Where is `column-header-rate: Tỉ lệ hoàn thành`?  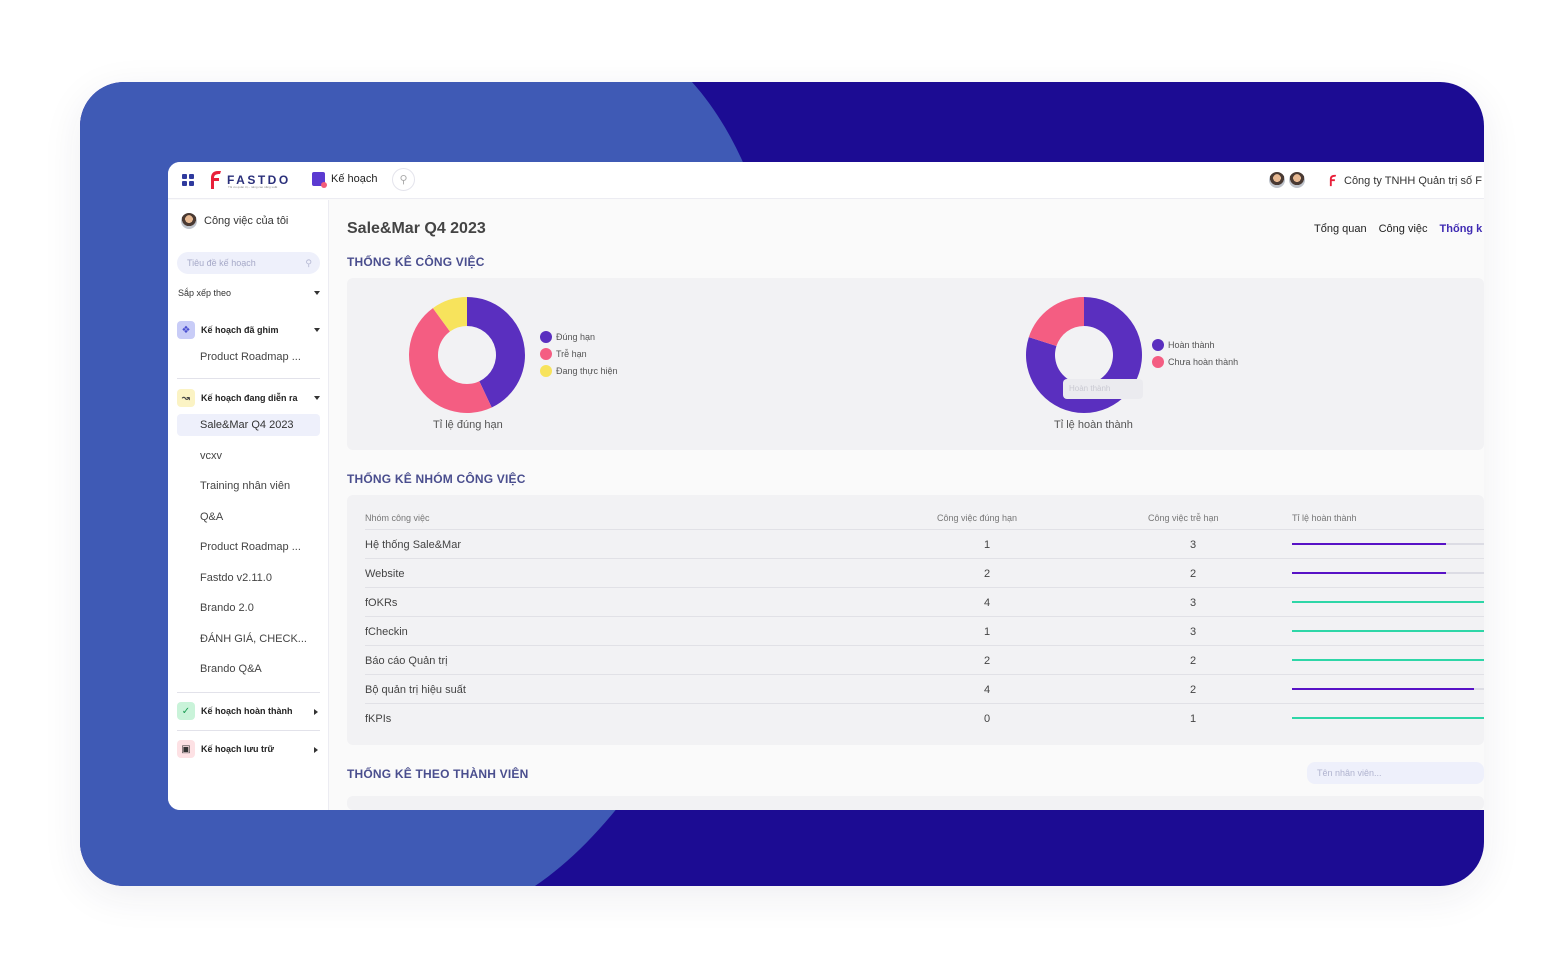 column-header-rate: Tỉ lệ hoàn thành is located at coordinates (1324, 518).